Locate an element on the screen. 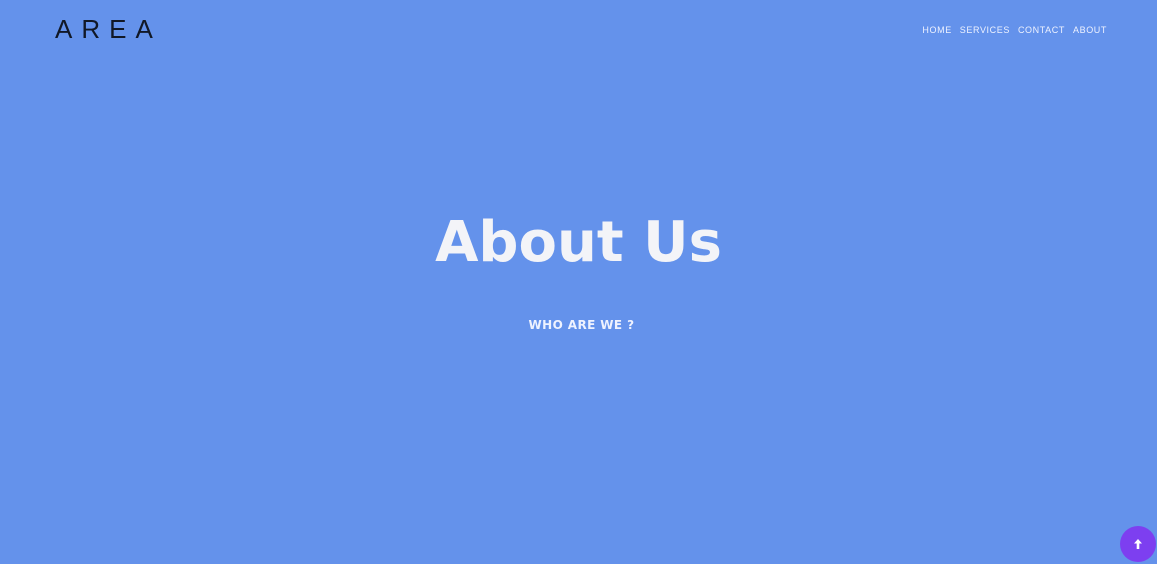 The width and height of the screenshot is (1157, 564). nav-link-contact: CONTACT is located at coordinates (1041, 30).